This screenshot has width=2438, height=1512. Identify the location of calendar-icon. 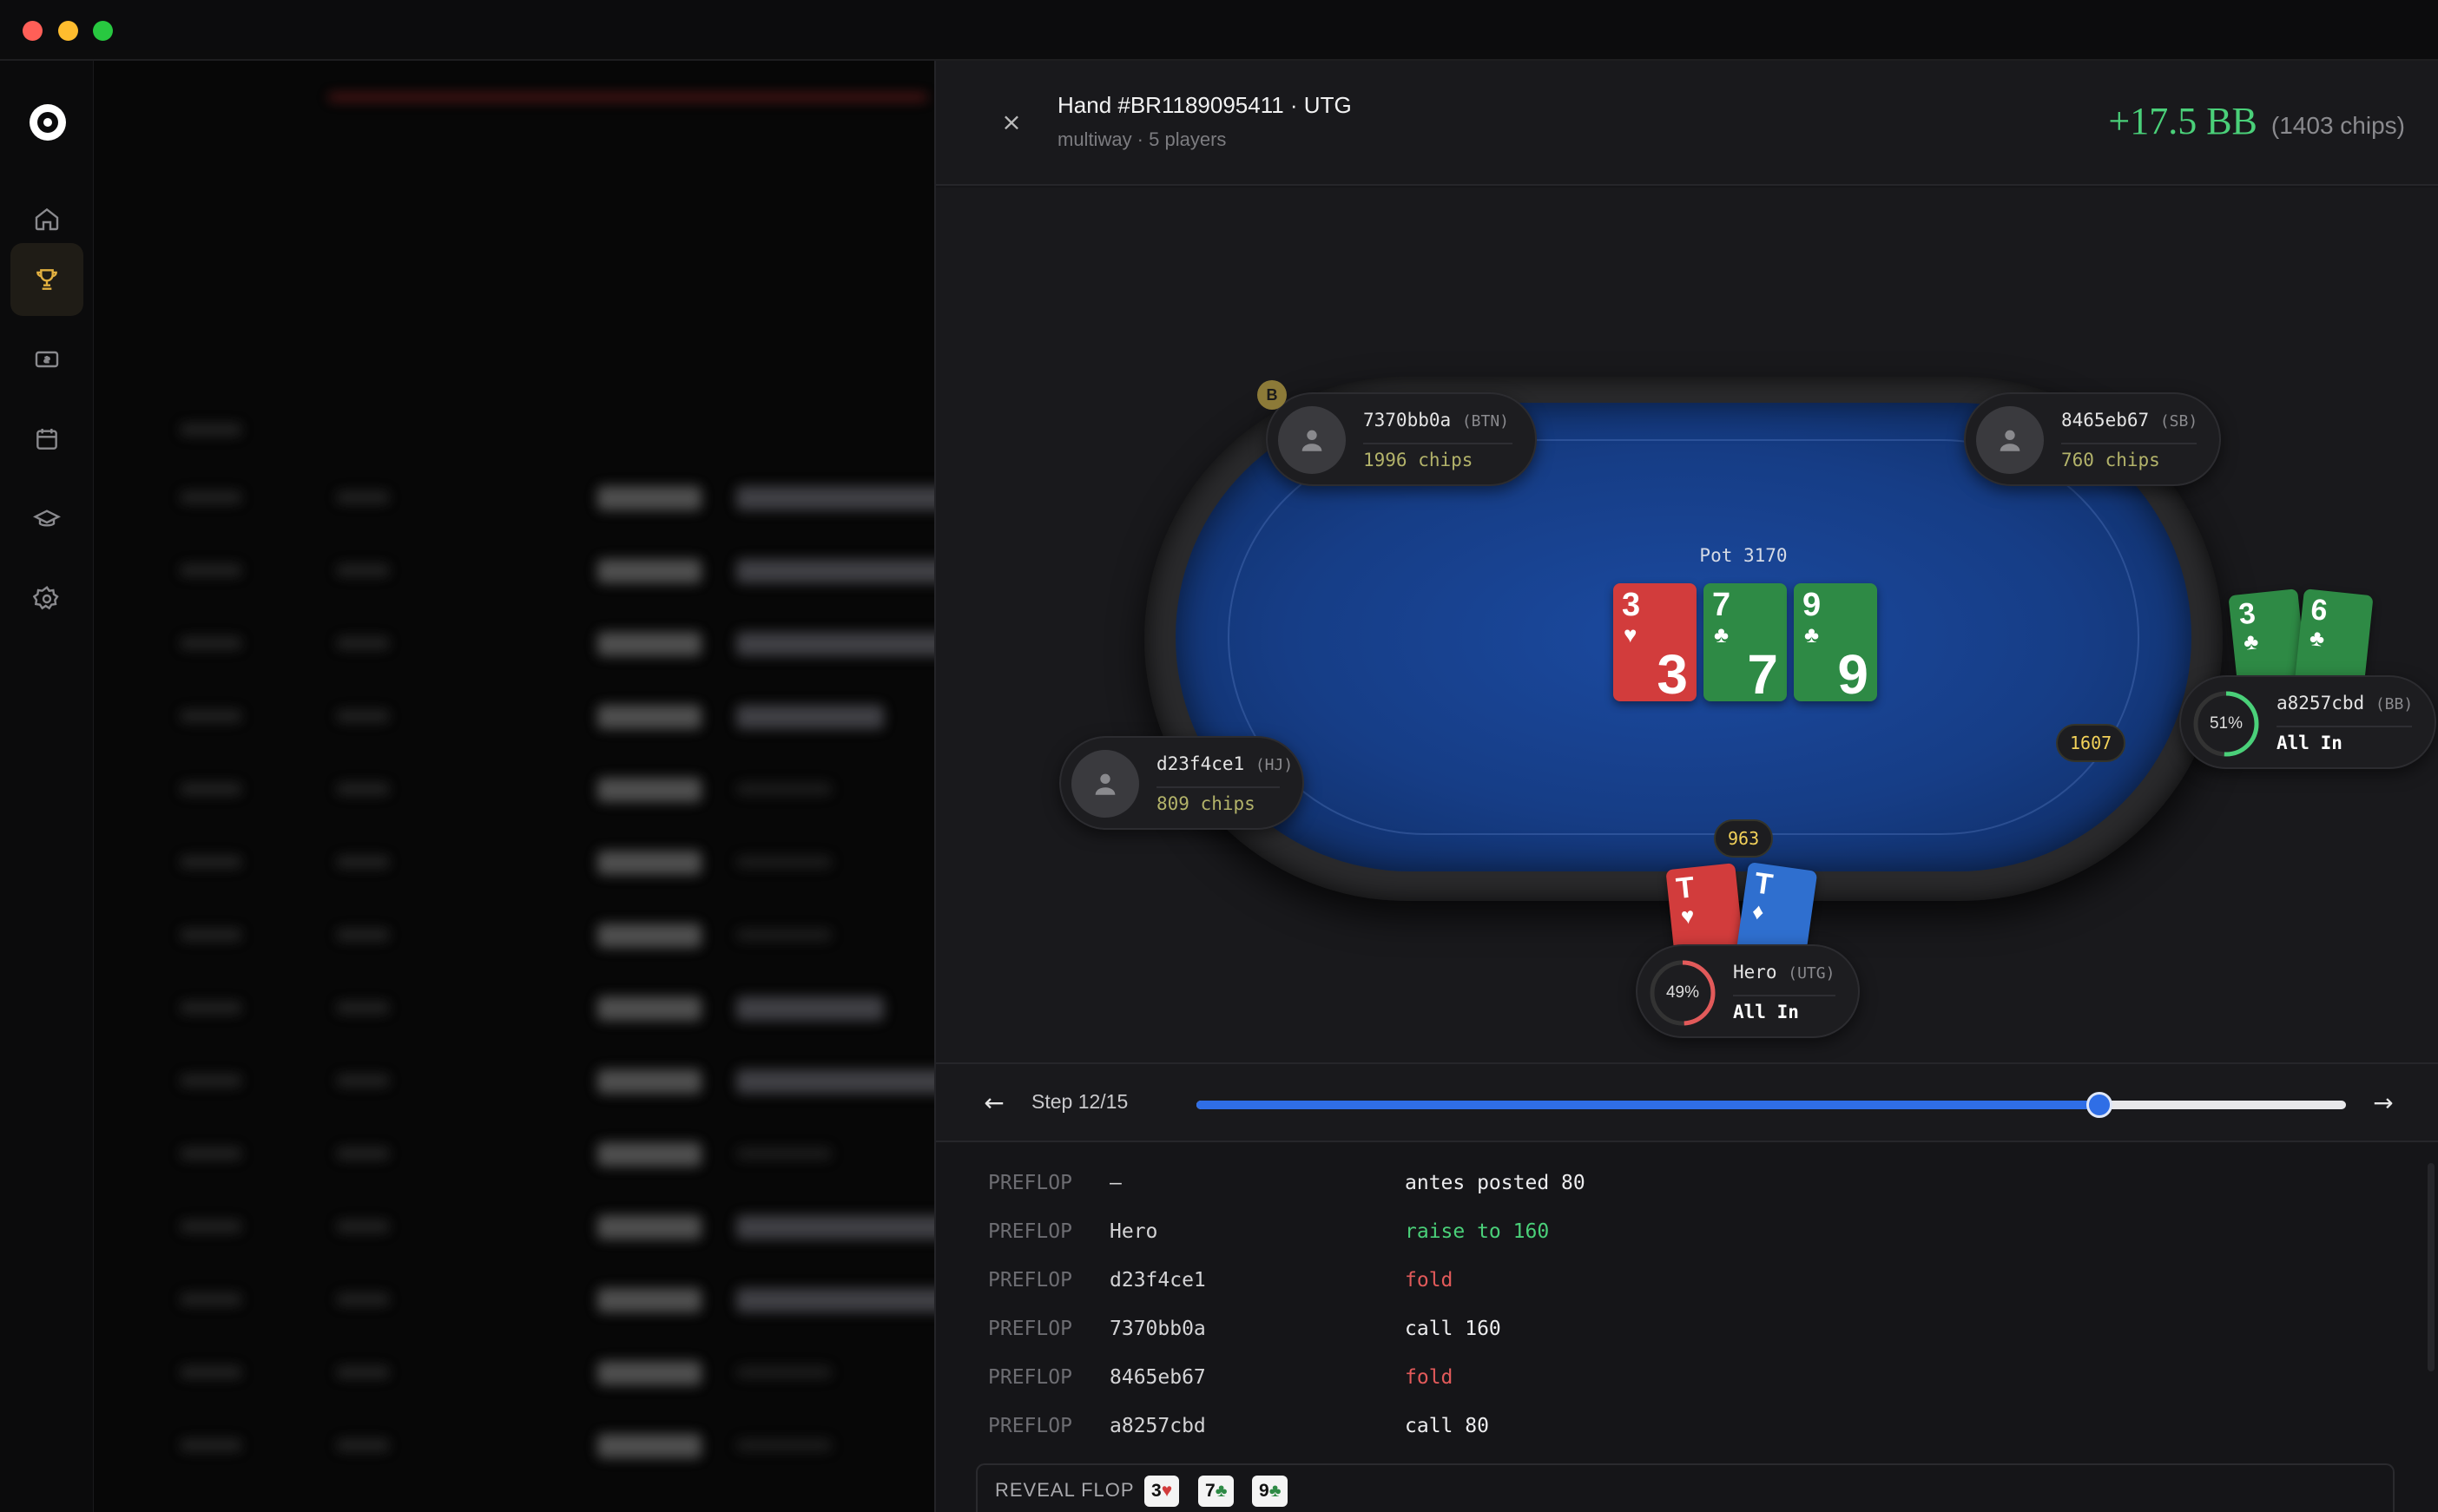
(46, 439).